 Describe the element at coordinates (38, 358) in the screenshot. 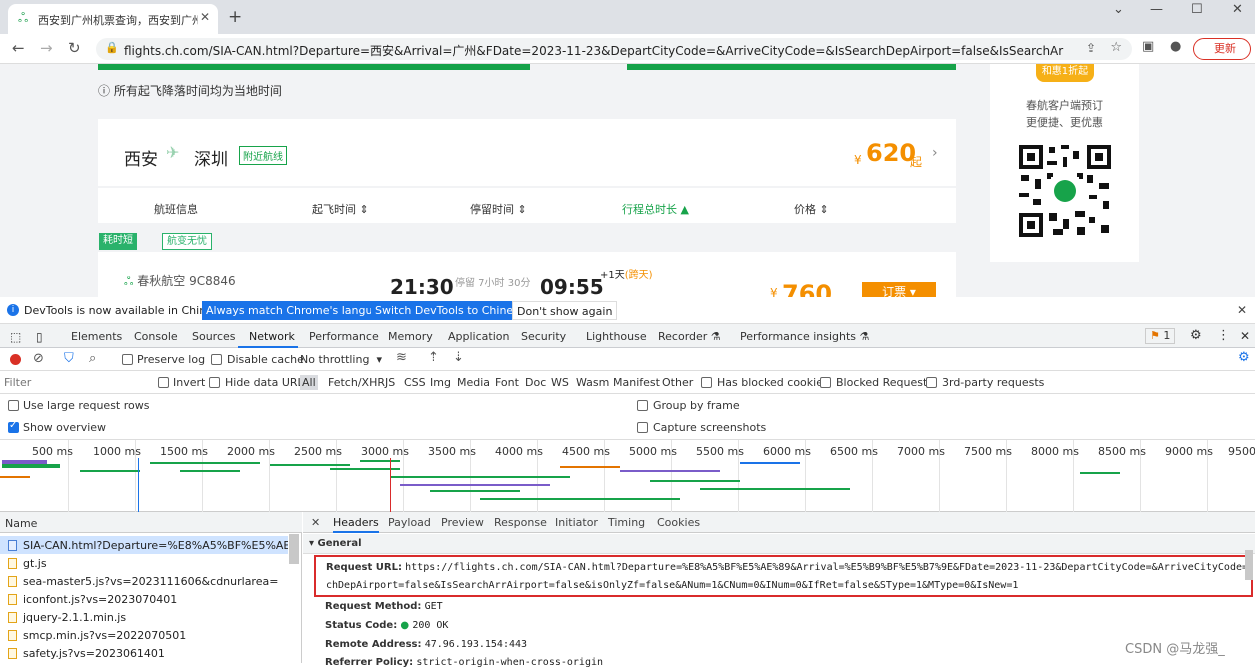

I see `clear-icon: ⊘` at that location.